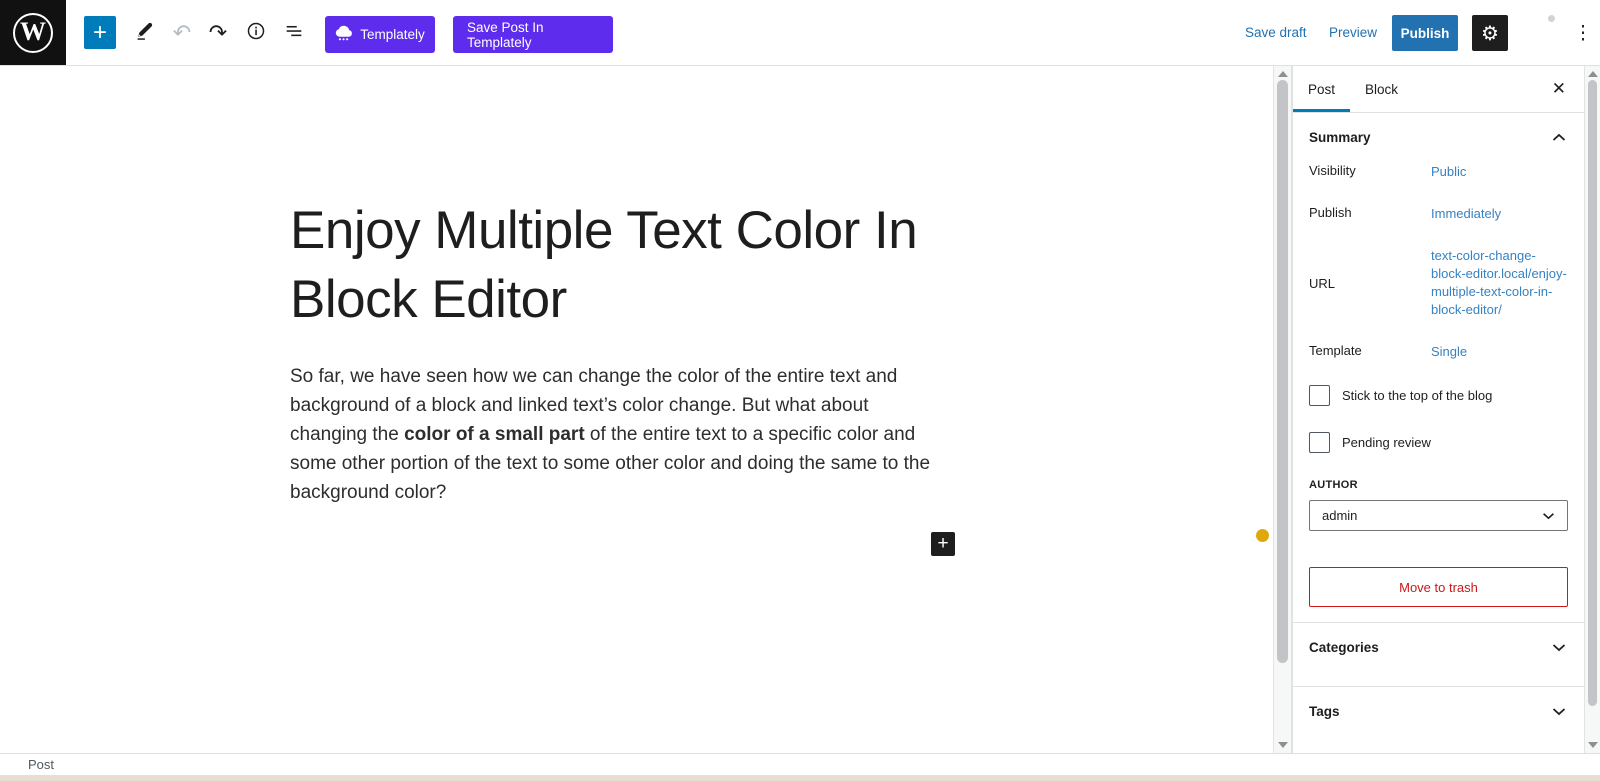 The height and width of the screenshot is (781, 1600). Describe the element at coordinates (1353, 32) in the screenshot. I see `preview-button: Preview` at that location.